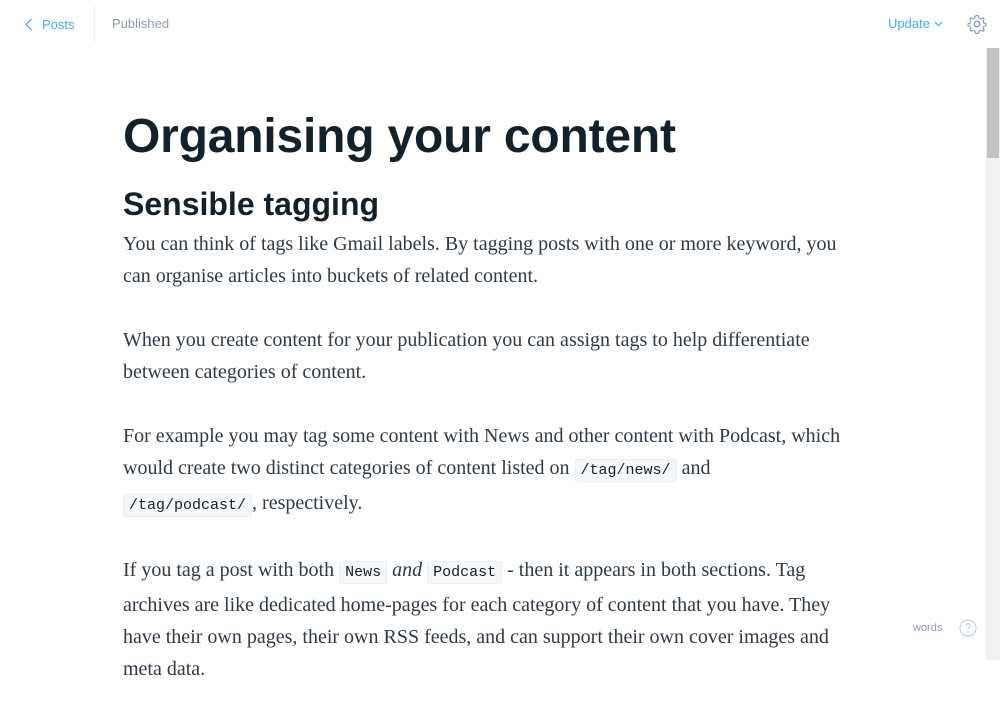 The image size is (1000, 717). Describe the element at coordinates (407, 570) in the screenshot. I see `emphasis-text: and` at that location.